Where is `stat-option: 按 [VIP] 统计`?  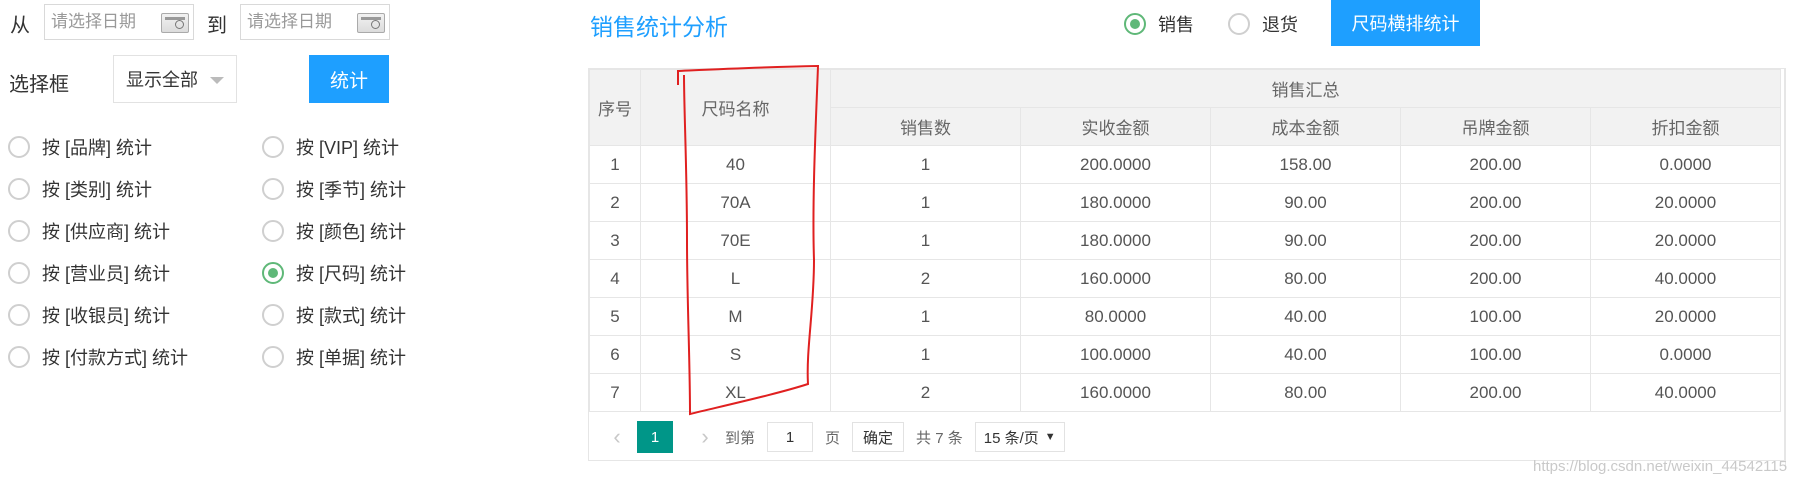 stat-option: 按 [VIP] 统计 is located at coordinates (330, 147).